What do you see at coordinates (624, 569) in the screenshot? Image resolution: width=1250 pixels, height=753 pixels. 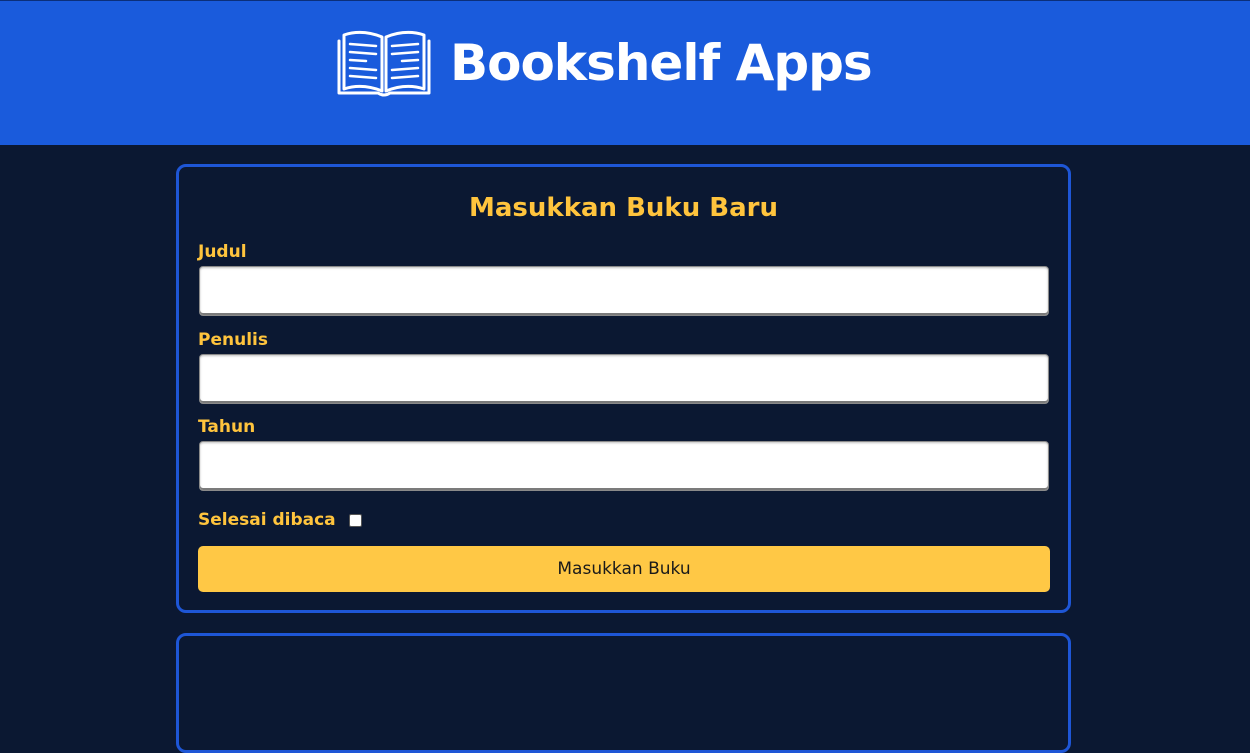 I see `submit-book-button: Masukkan Buku` at bounding box center [624, 569].